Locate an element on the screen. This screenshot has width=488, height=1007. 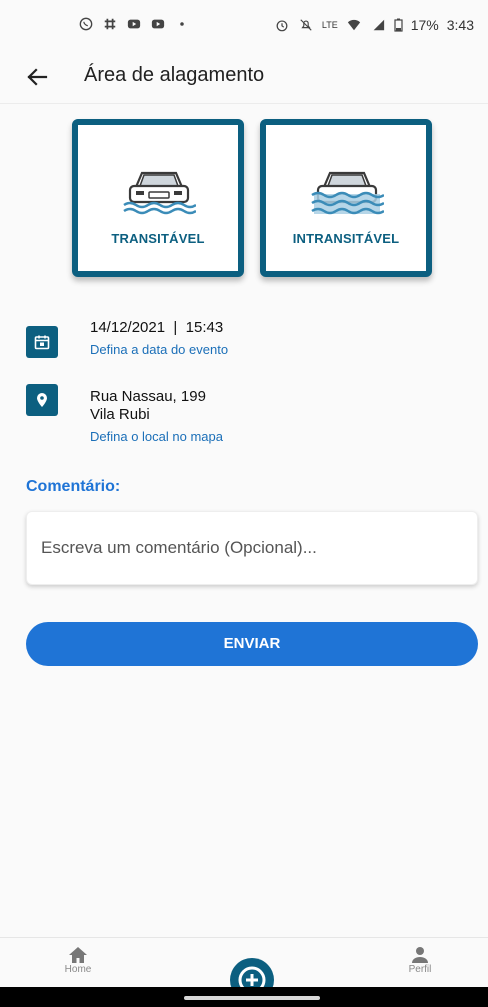
battery-icon is located at coordinates (398, 25).